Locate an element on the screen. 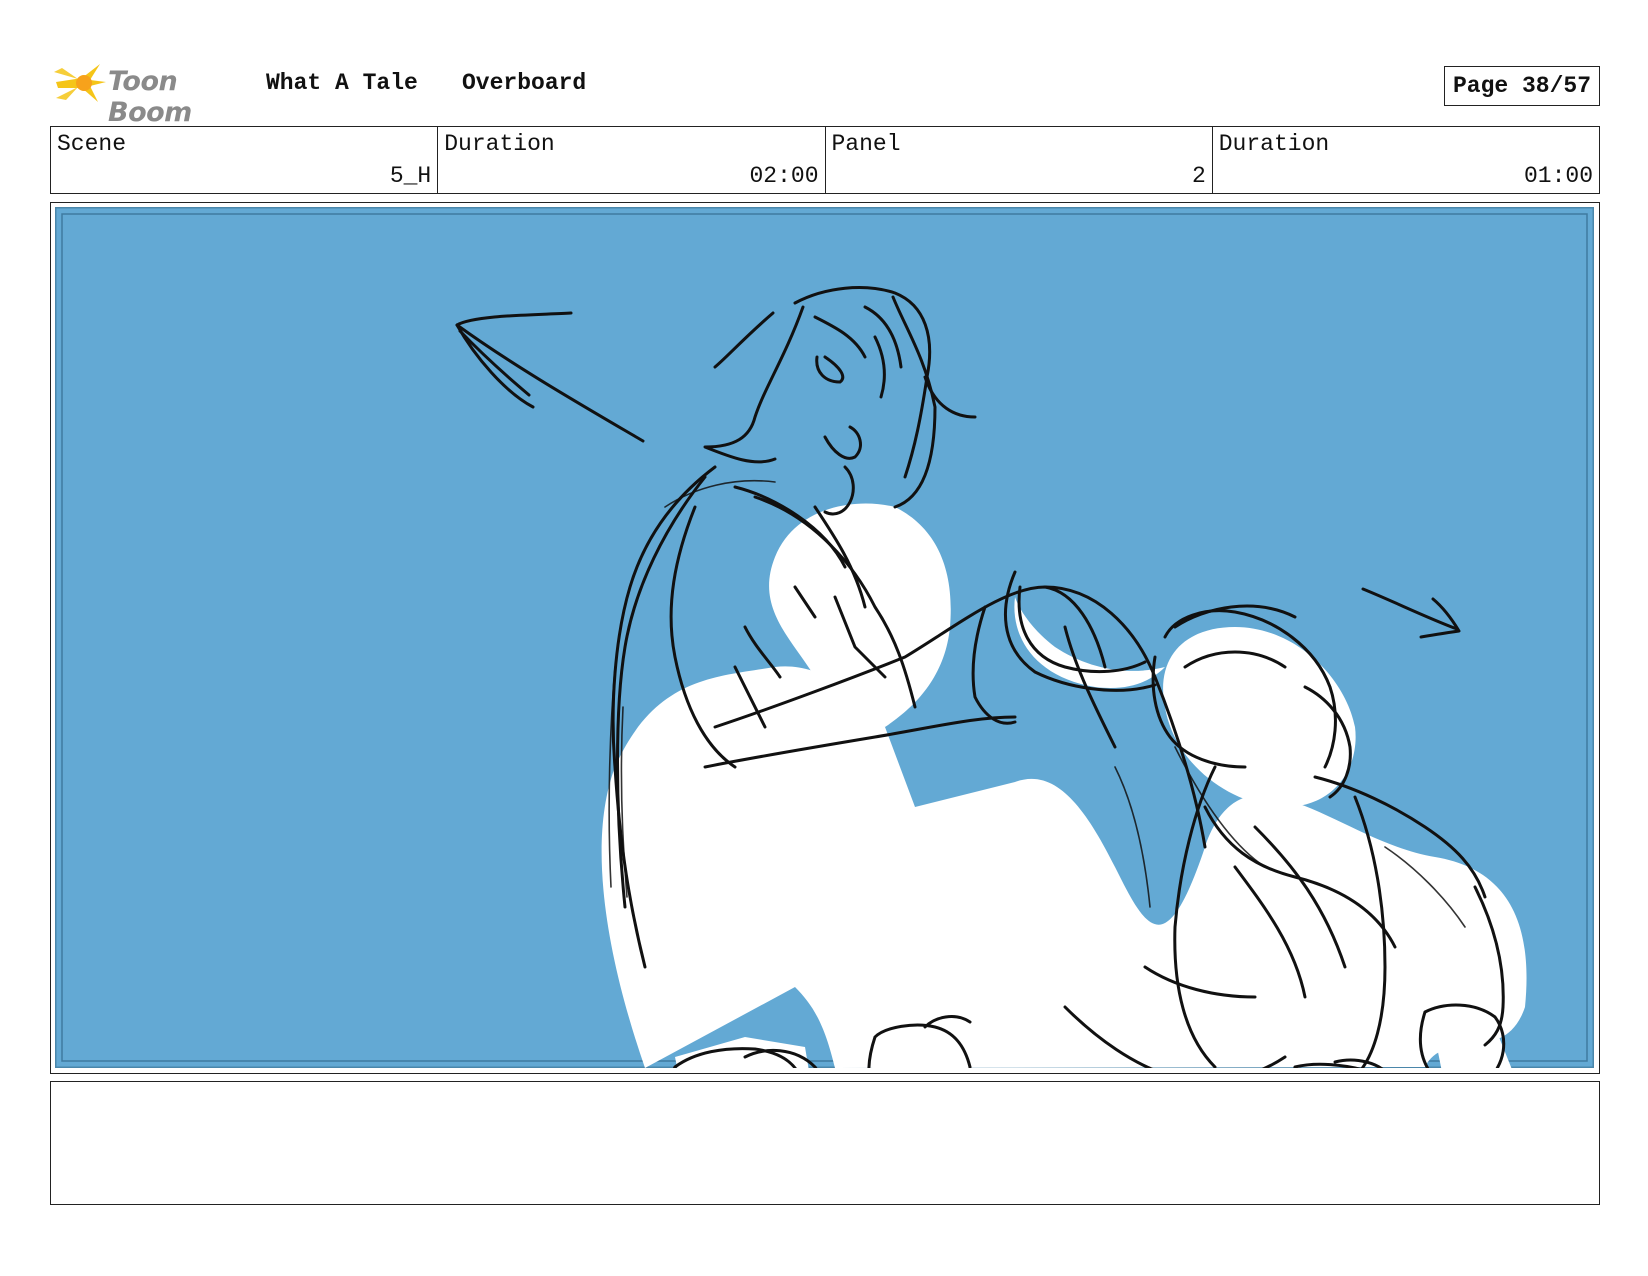  toon-boom-logo: Toon Boom is located at coordinates (150, 93).